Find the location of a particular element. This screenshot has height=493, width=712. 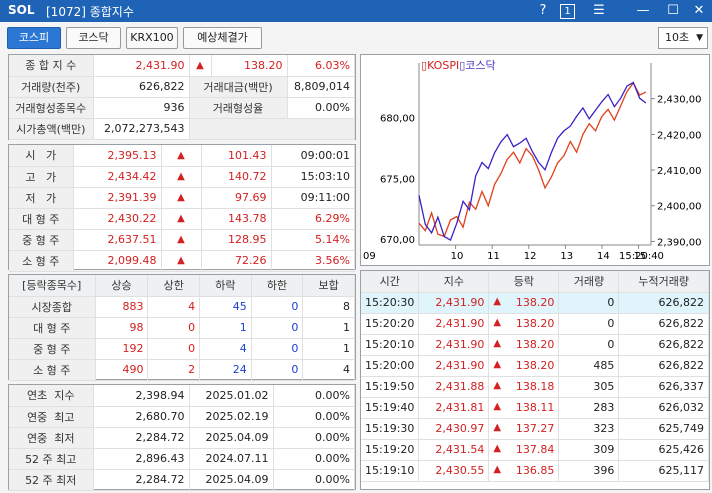

tick-volume: 323 is located at coordinates (589, 429).